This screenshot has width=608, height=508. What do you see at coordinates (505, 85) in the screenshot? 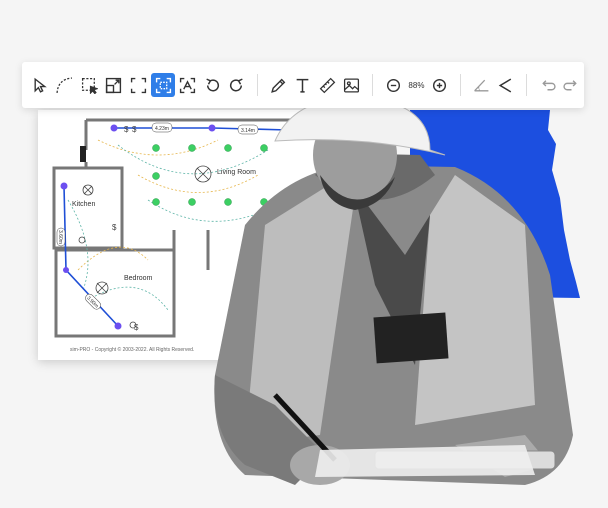
I see `share-icon` at bounding box center [505, 85].